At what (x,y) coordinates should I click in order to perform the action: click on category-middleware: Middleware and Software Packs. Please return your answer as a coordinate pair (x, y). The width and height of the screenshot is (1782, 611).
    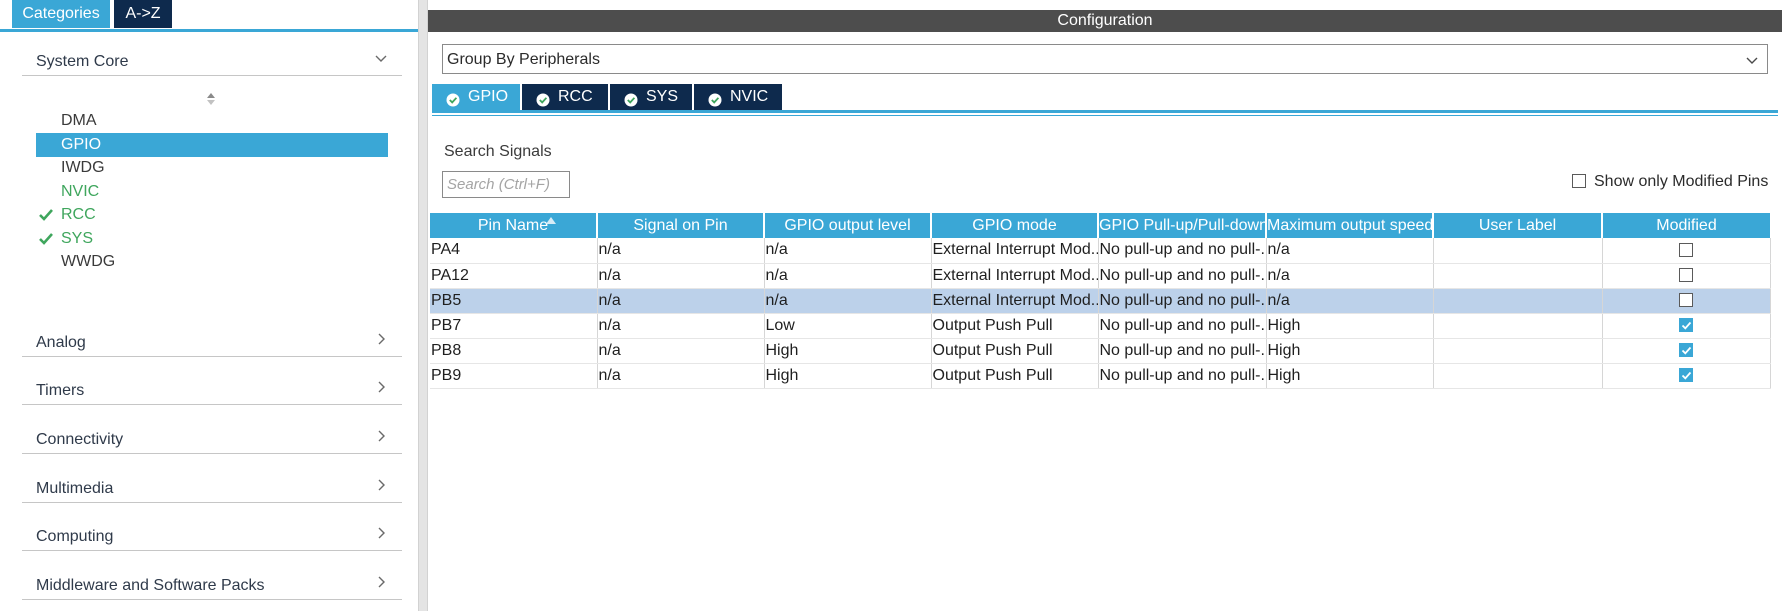
    Looking at the image, I should click on (212, 577).